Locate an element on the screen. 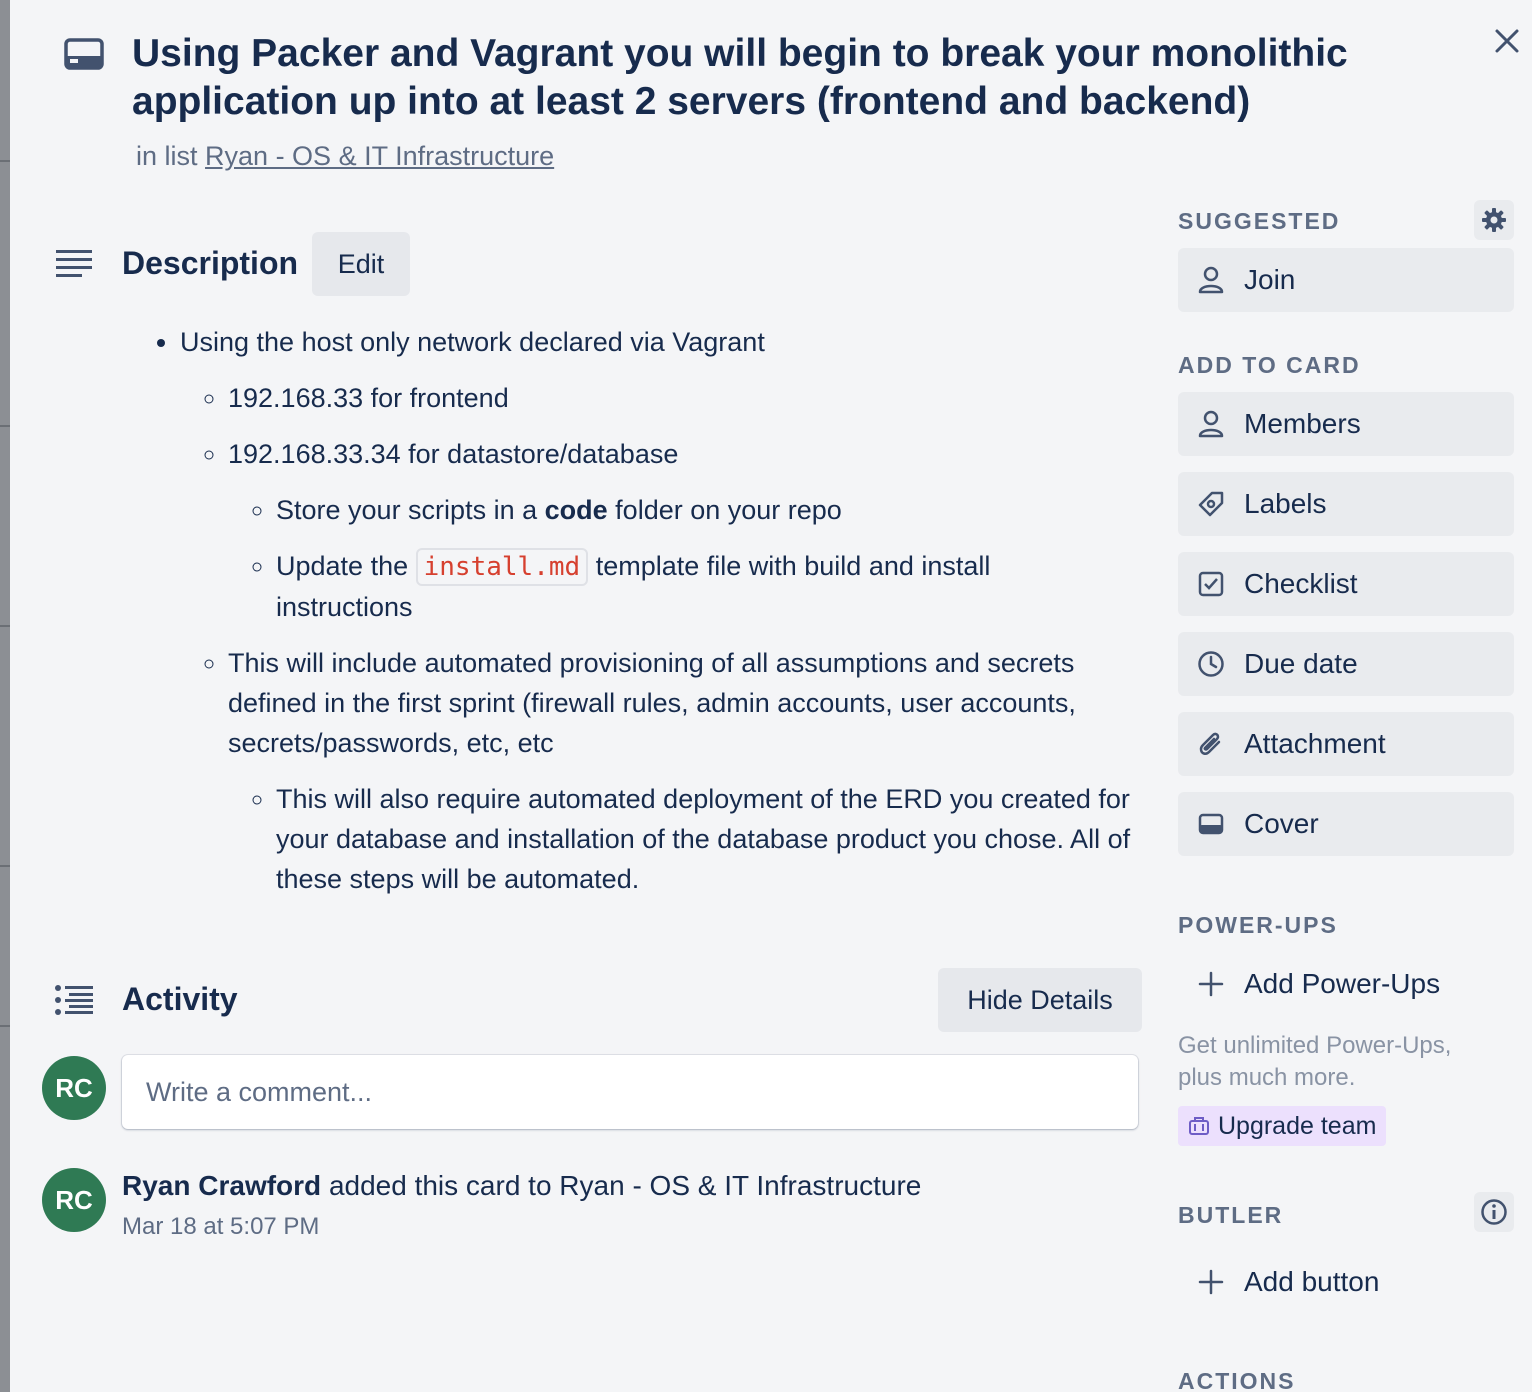 The width and height of the screenshot is (1532, 1392). butler-label: BUTLER is located at coordinates (1231, 1215).